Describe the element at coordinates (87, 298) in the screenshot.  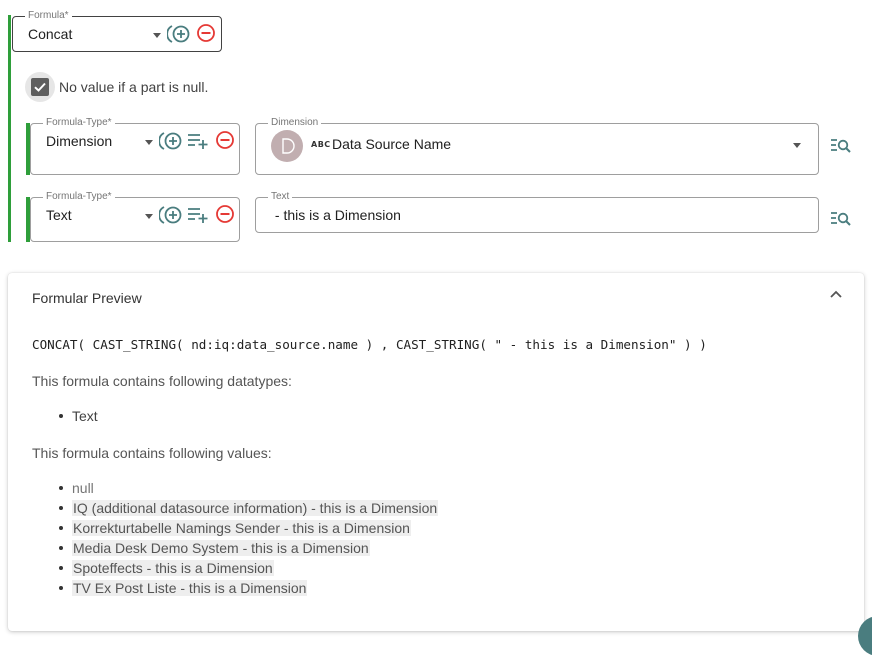
I see `preview-panel-title: Formular Preview` at that location.